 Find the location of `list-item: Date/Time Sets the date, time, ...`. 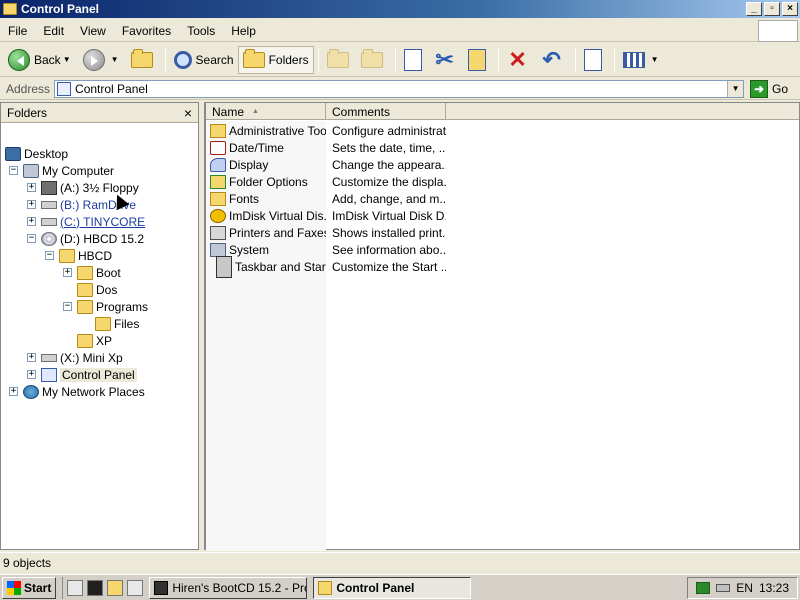

list-item: Date/Time Sets the date, time, ... is located at coordinates (326, 147).